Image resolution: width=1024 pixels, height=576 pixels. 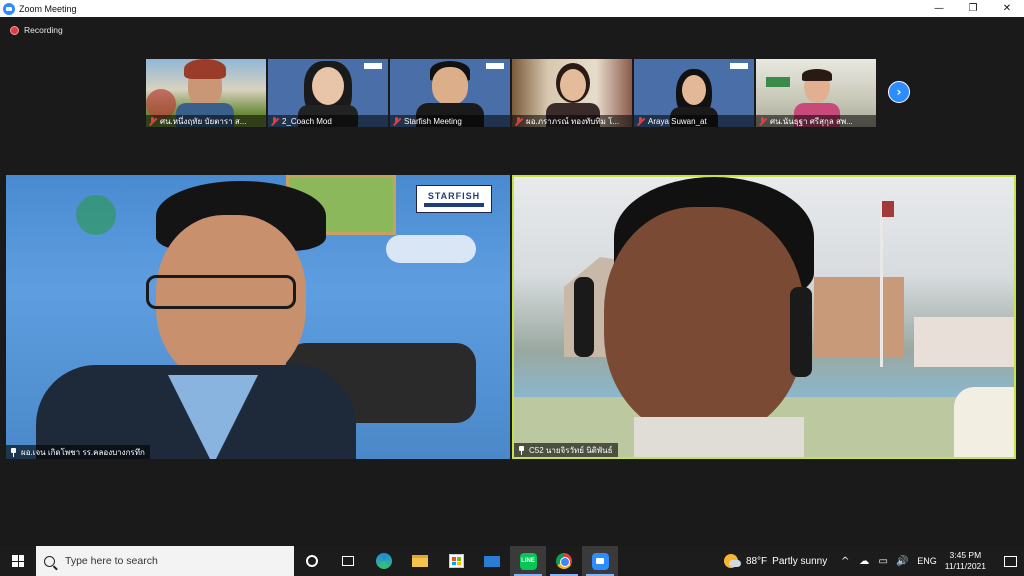 I want to click on recording-dot-icon, so click(x=14, y=30).